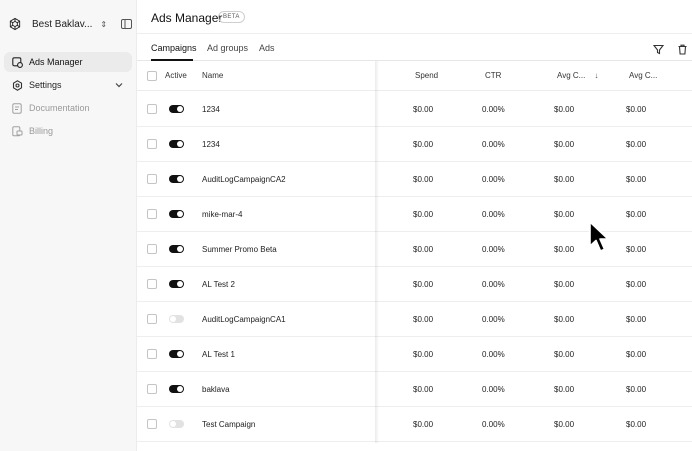 The height and width of the screenshot is (451, 692). Describe the element at coordinates (212, 75) in the screenshot. I see `column-header-name: Name` at that location.